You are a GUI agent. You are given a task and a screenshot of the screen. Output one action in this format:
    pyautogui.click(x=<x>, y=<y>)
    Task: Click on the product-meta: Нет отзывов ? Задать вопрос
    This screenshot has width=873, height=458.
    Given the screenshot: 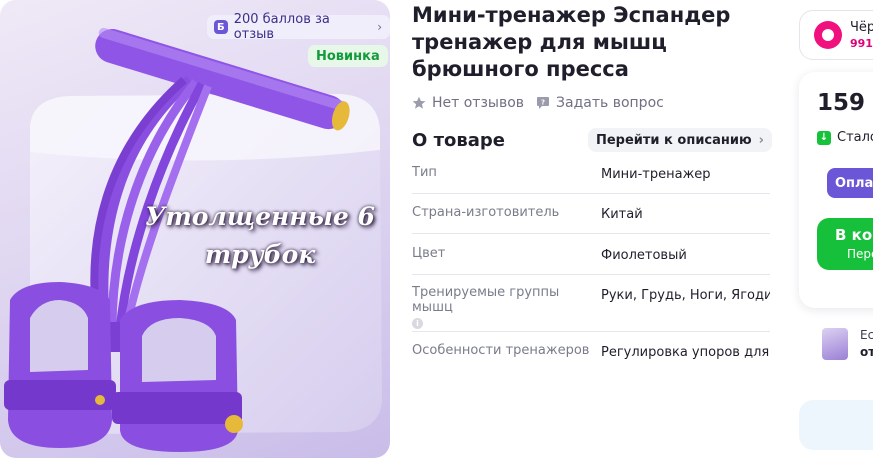 What is the action you would take?
    pyautogui.click(x=544, y=103)
    